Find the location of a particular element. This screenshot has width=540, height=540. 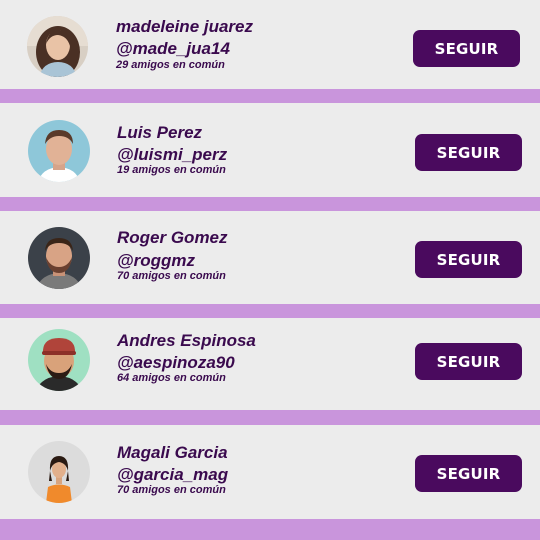

user-name: madeleine juarez is located at coordinates (184, 27).